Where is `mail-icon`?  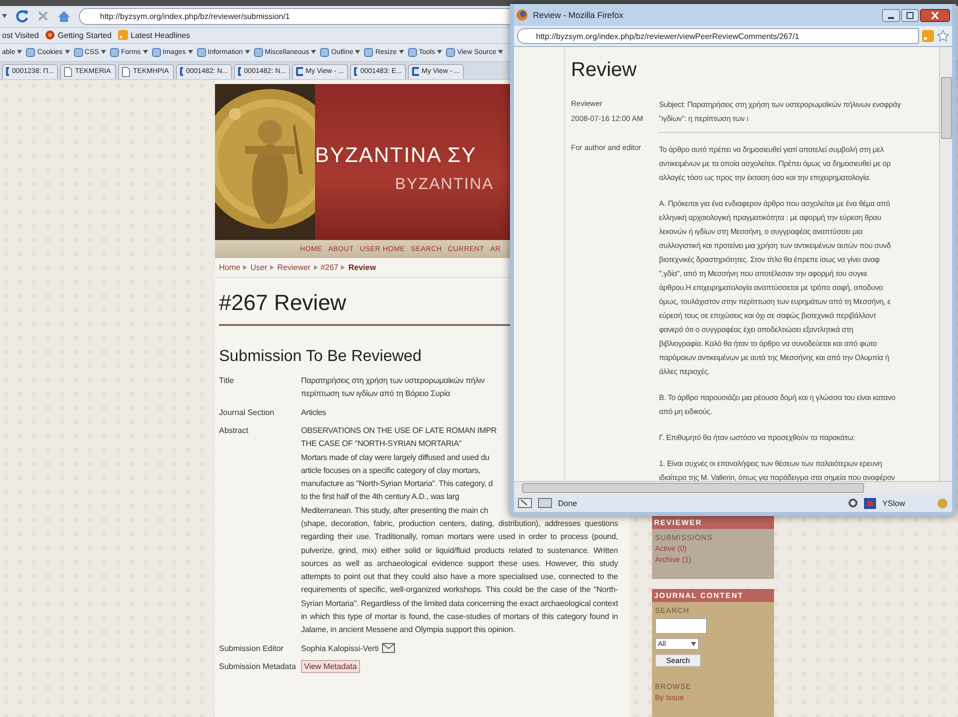 mail-icon is located at coordinates (388, 648).